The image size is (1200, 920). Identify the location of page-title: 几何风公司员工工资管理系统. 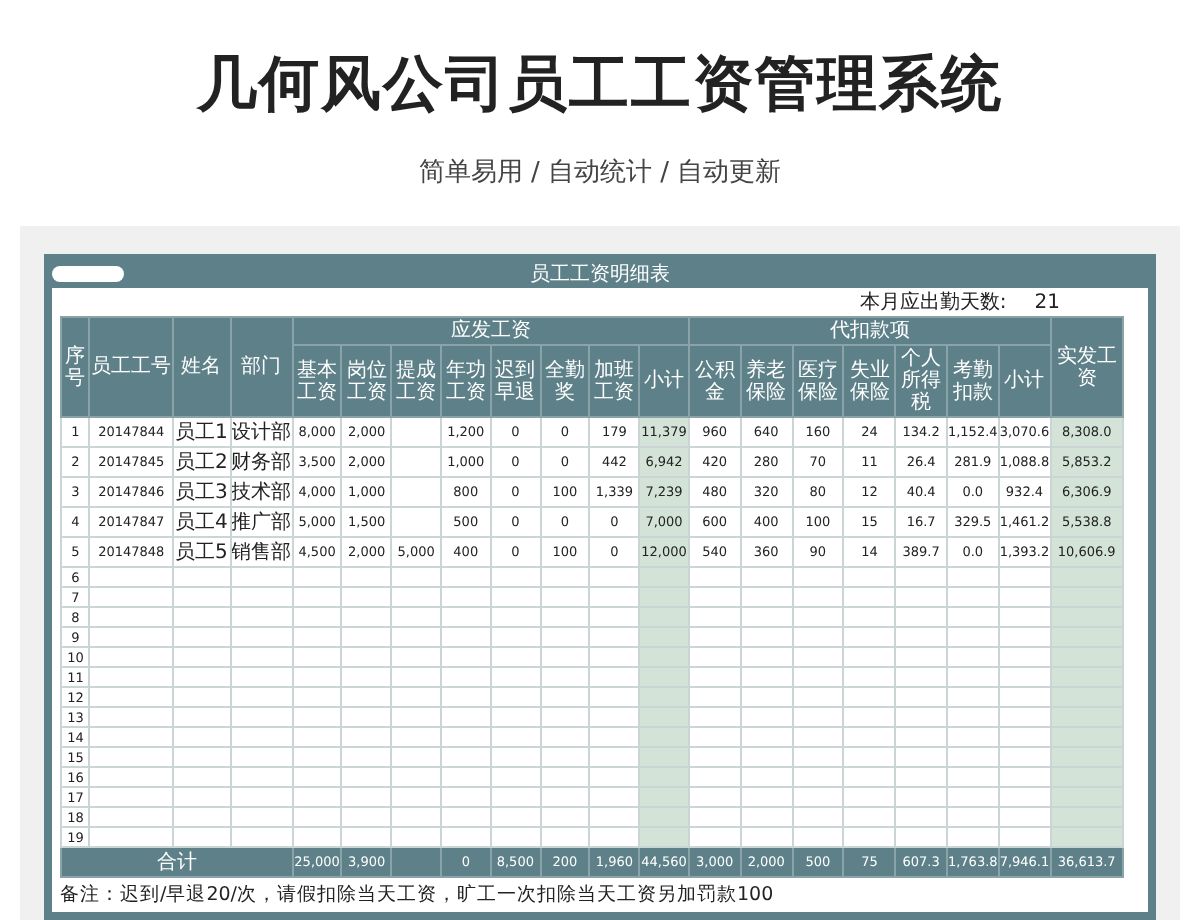
(600, 86).